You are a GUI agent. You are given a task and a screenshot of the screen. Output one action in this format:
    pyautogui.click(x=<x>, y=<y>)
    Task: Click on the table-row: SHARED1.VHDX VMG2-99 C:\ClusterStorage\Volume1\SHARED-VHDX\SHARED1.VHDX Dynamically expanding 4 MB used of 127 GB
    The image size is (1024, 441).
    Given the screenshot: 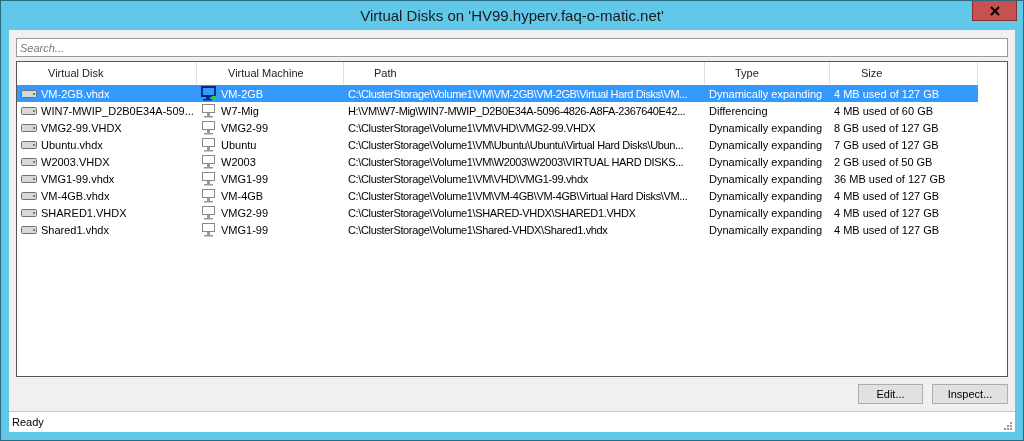 What is the action you would take?
    pyautogui.click(x=497, y=212)
    